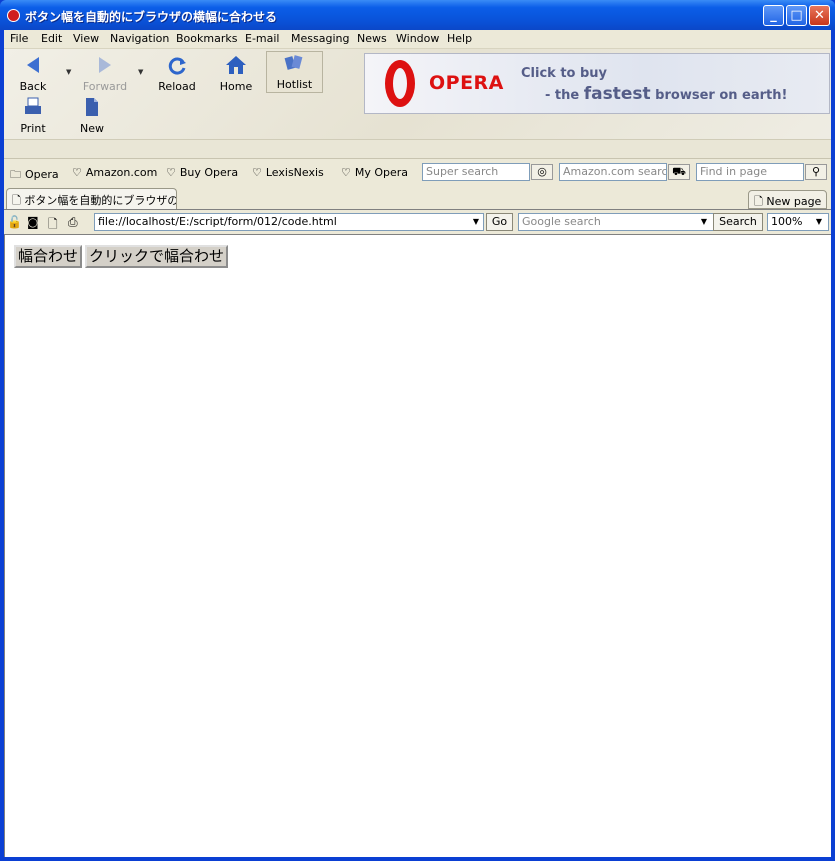 The width and height of the screenshot is (835, 861). I want to click on menu-bookmarks: Bookmarks, so click(206, 38).